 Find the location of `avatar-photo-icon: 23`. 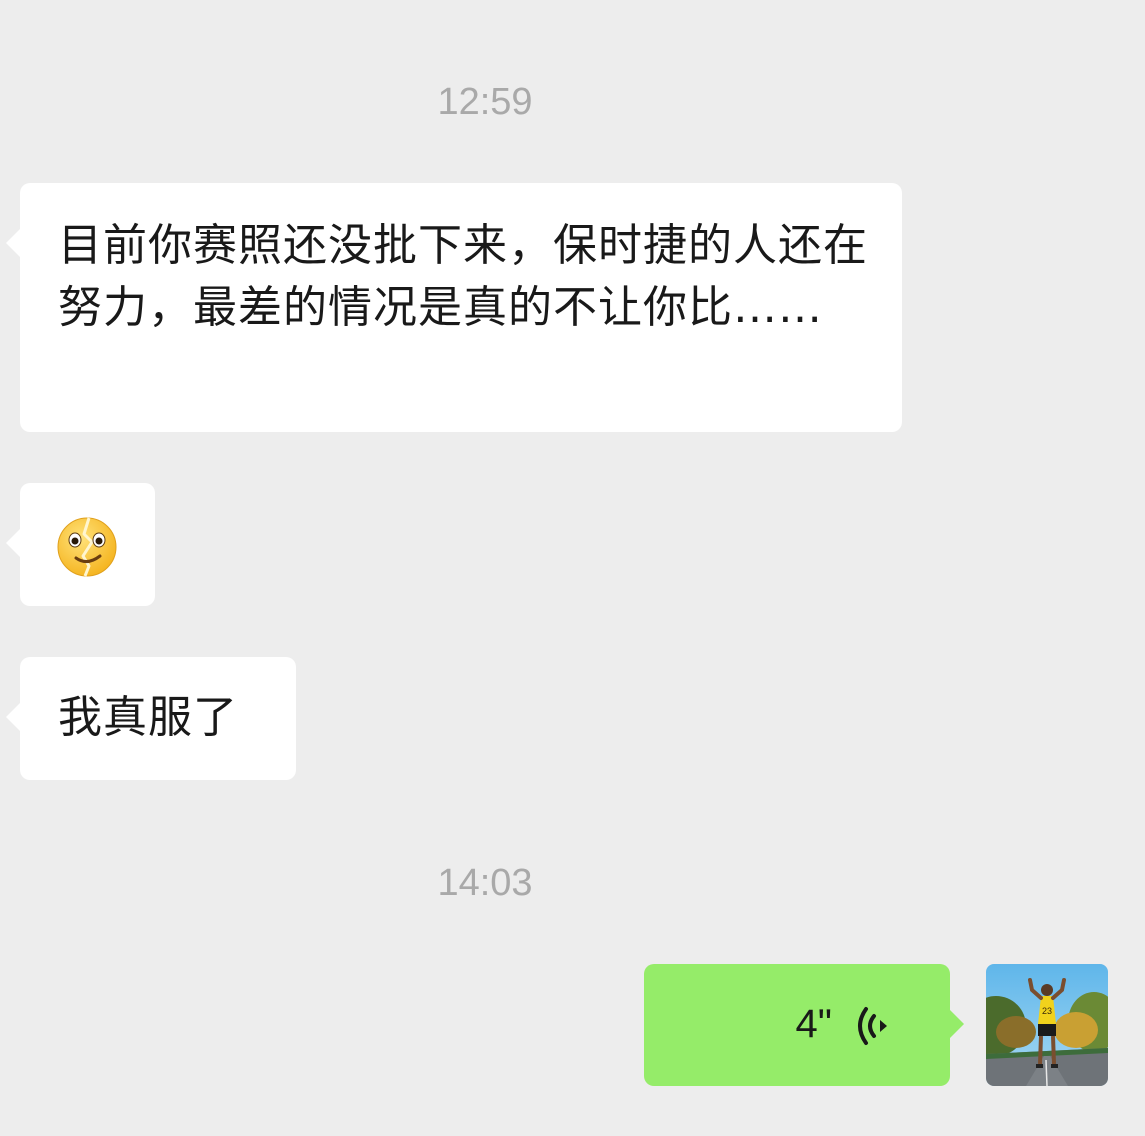

avatar-photo-icon: 23 is located at coordinates (1047, 1025).